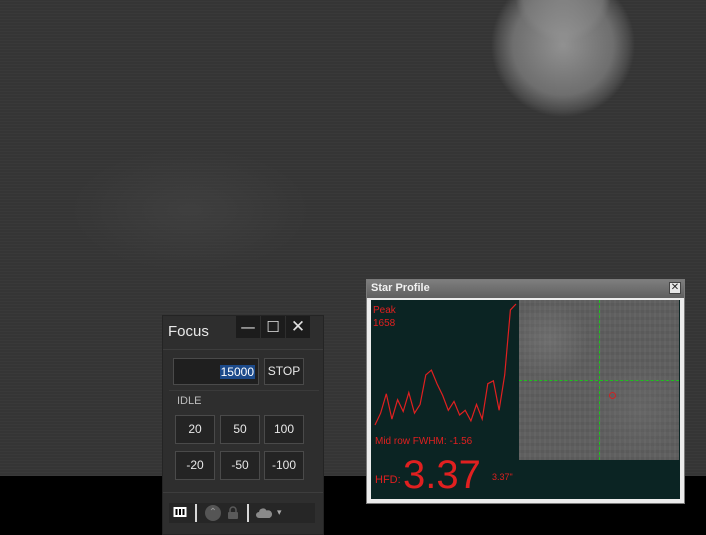 This screenshot has height=535, width=706. Describe the element at coordinates (216, 371) in the screenshot. I see `focus-position-input: 15000` at that location.